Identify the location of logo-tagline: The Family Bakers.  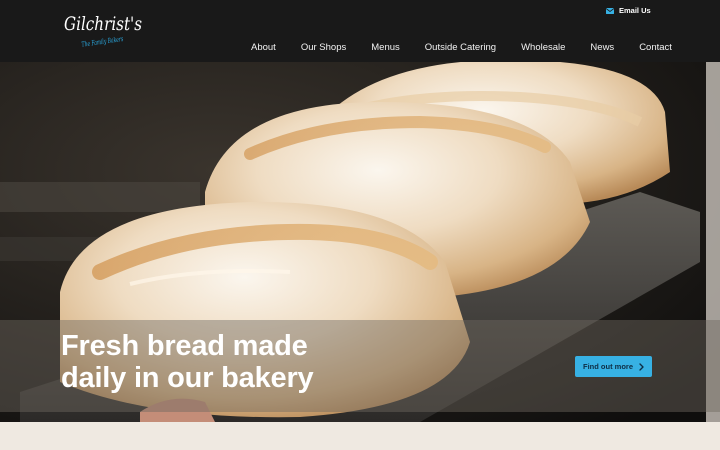
(102, 42).